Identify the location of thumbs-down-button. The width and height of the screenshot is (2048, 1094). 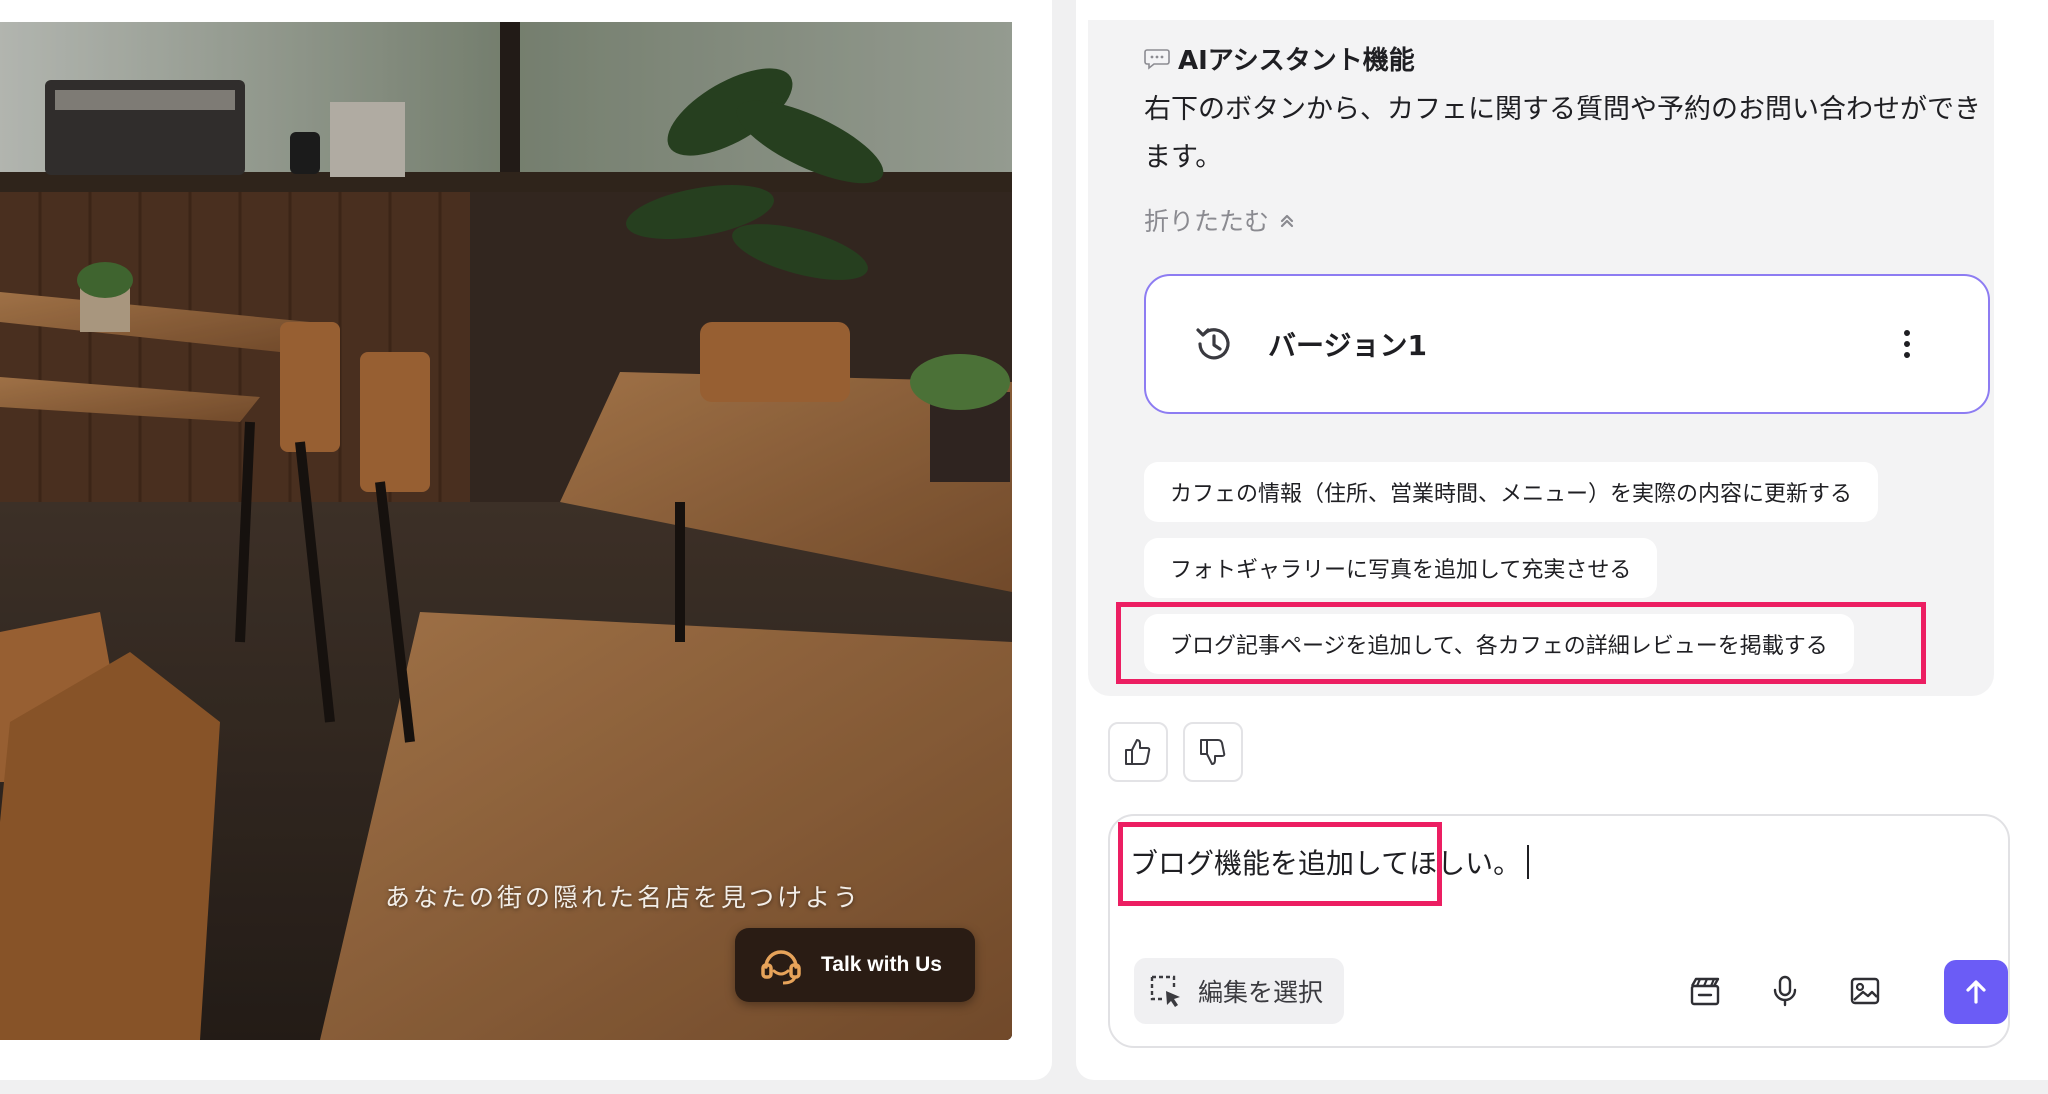
(1213, 752).